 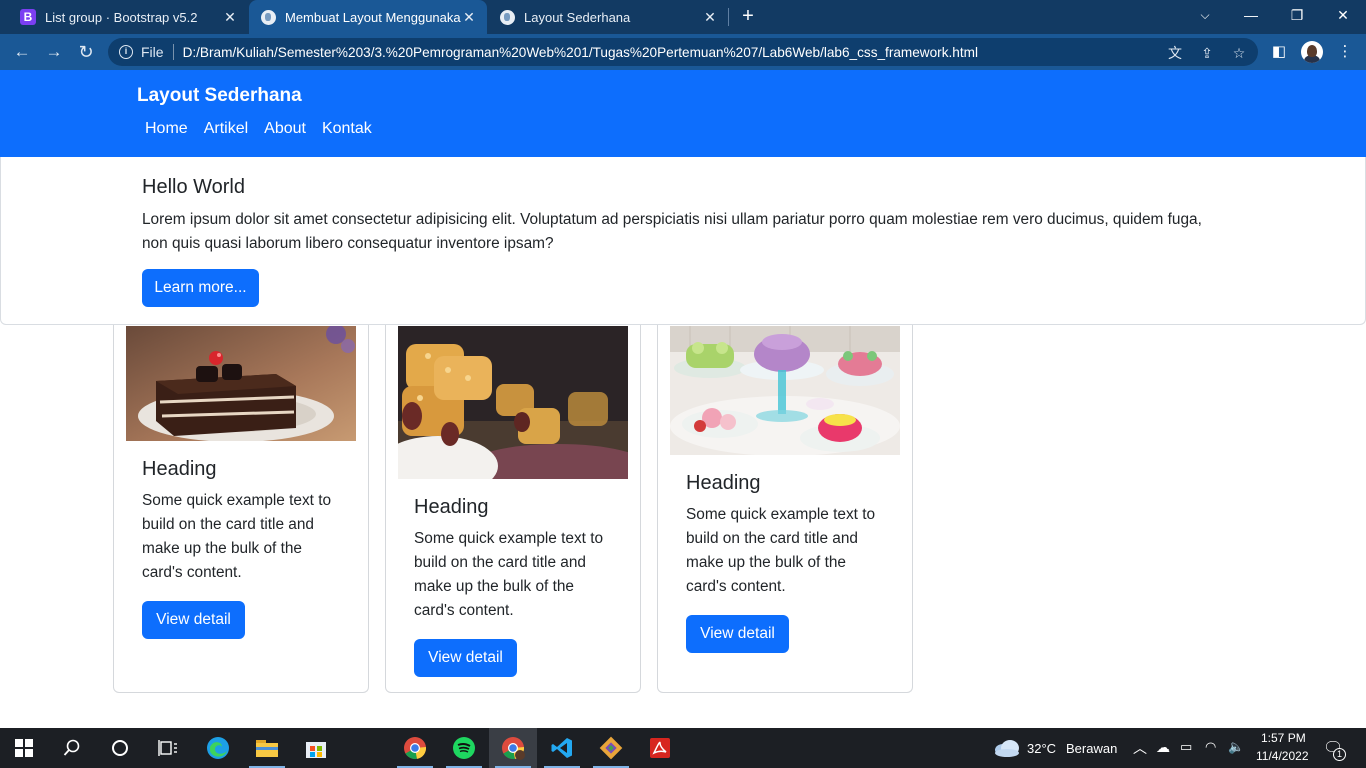 I want to click on minimize-button: —, so click(x=1251, y=16).